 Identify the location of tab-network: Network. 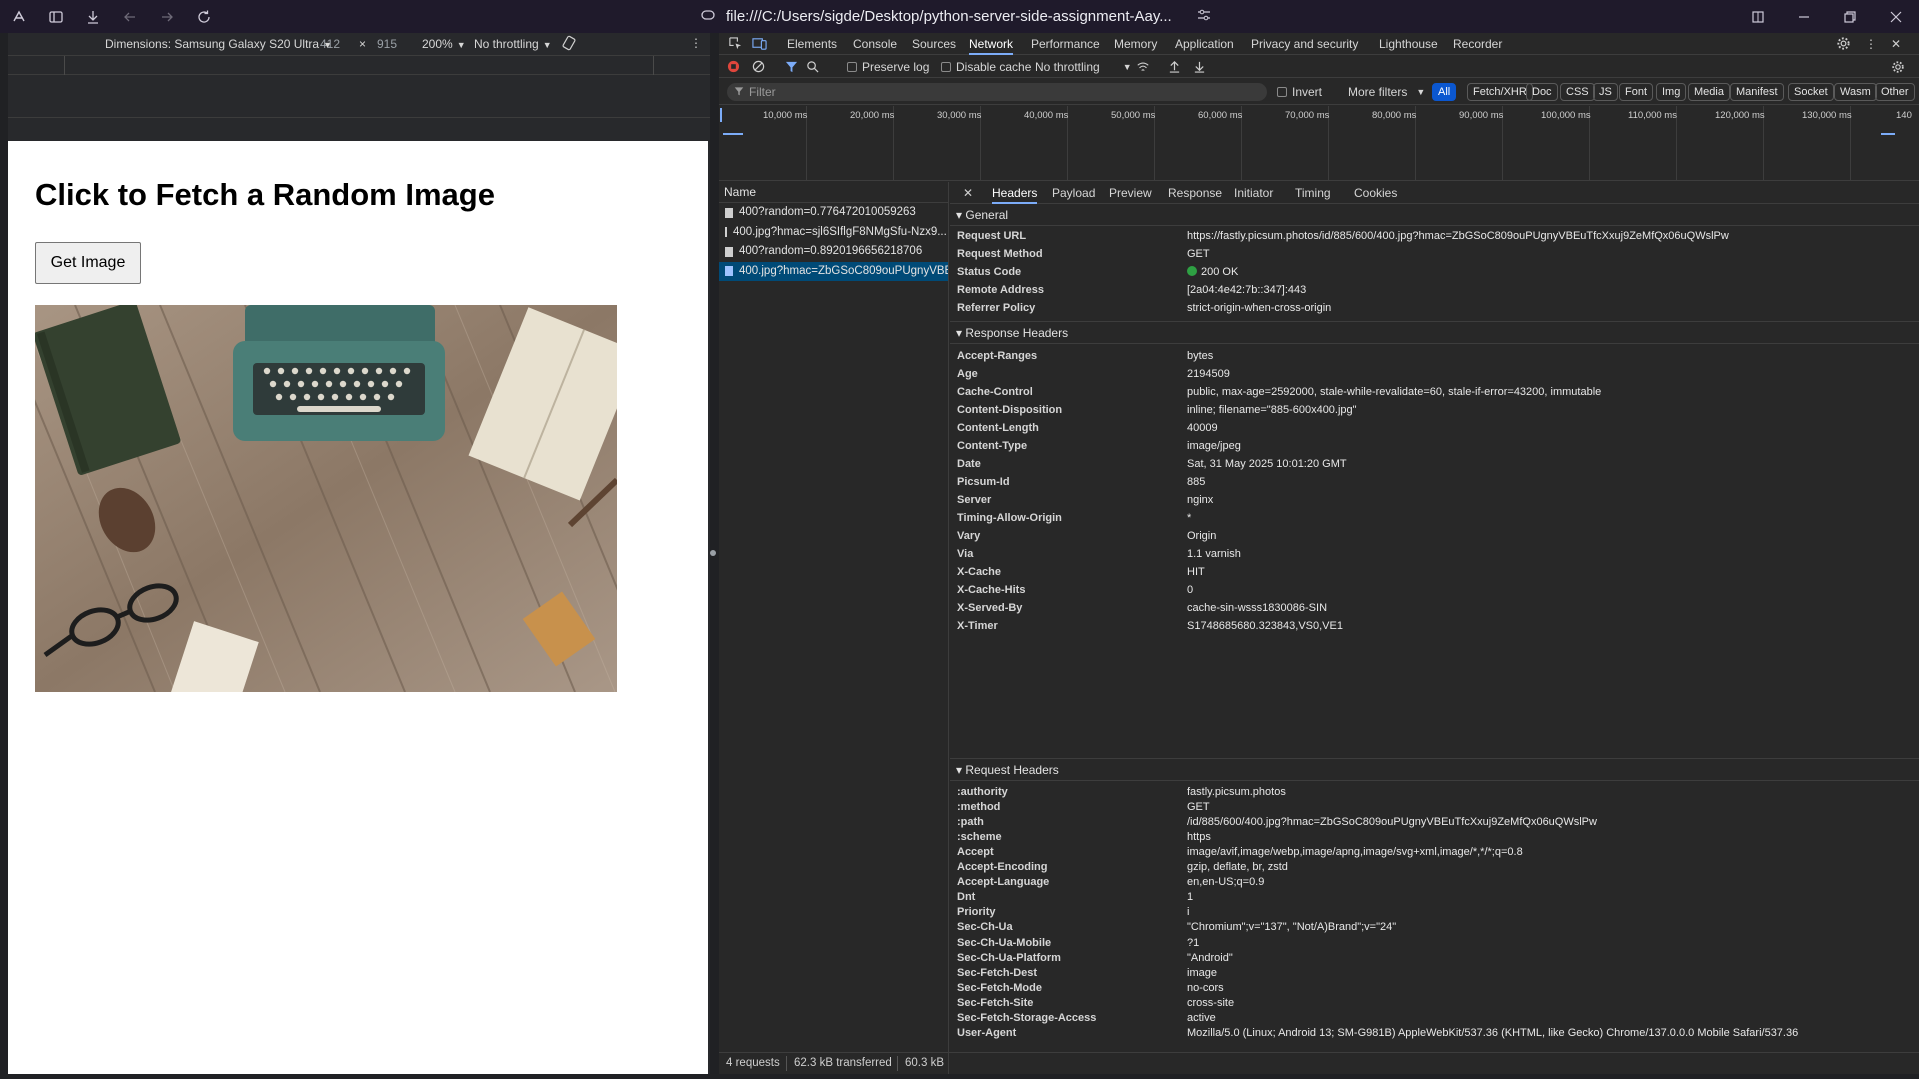
(991, 44).